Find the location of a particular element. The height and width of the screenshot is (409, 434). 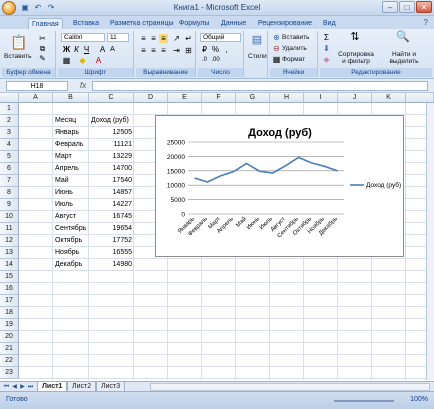

row-header-22: 22 is located at coordinates (9, 361).